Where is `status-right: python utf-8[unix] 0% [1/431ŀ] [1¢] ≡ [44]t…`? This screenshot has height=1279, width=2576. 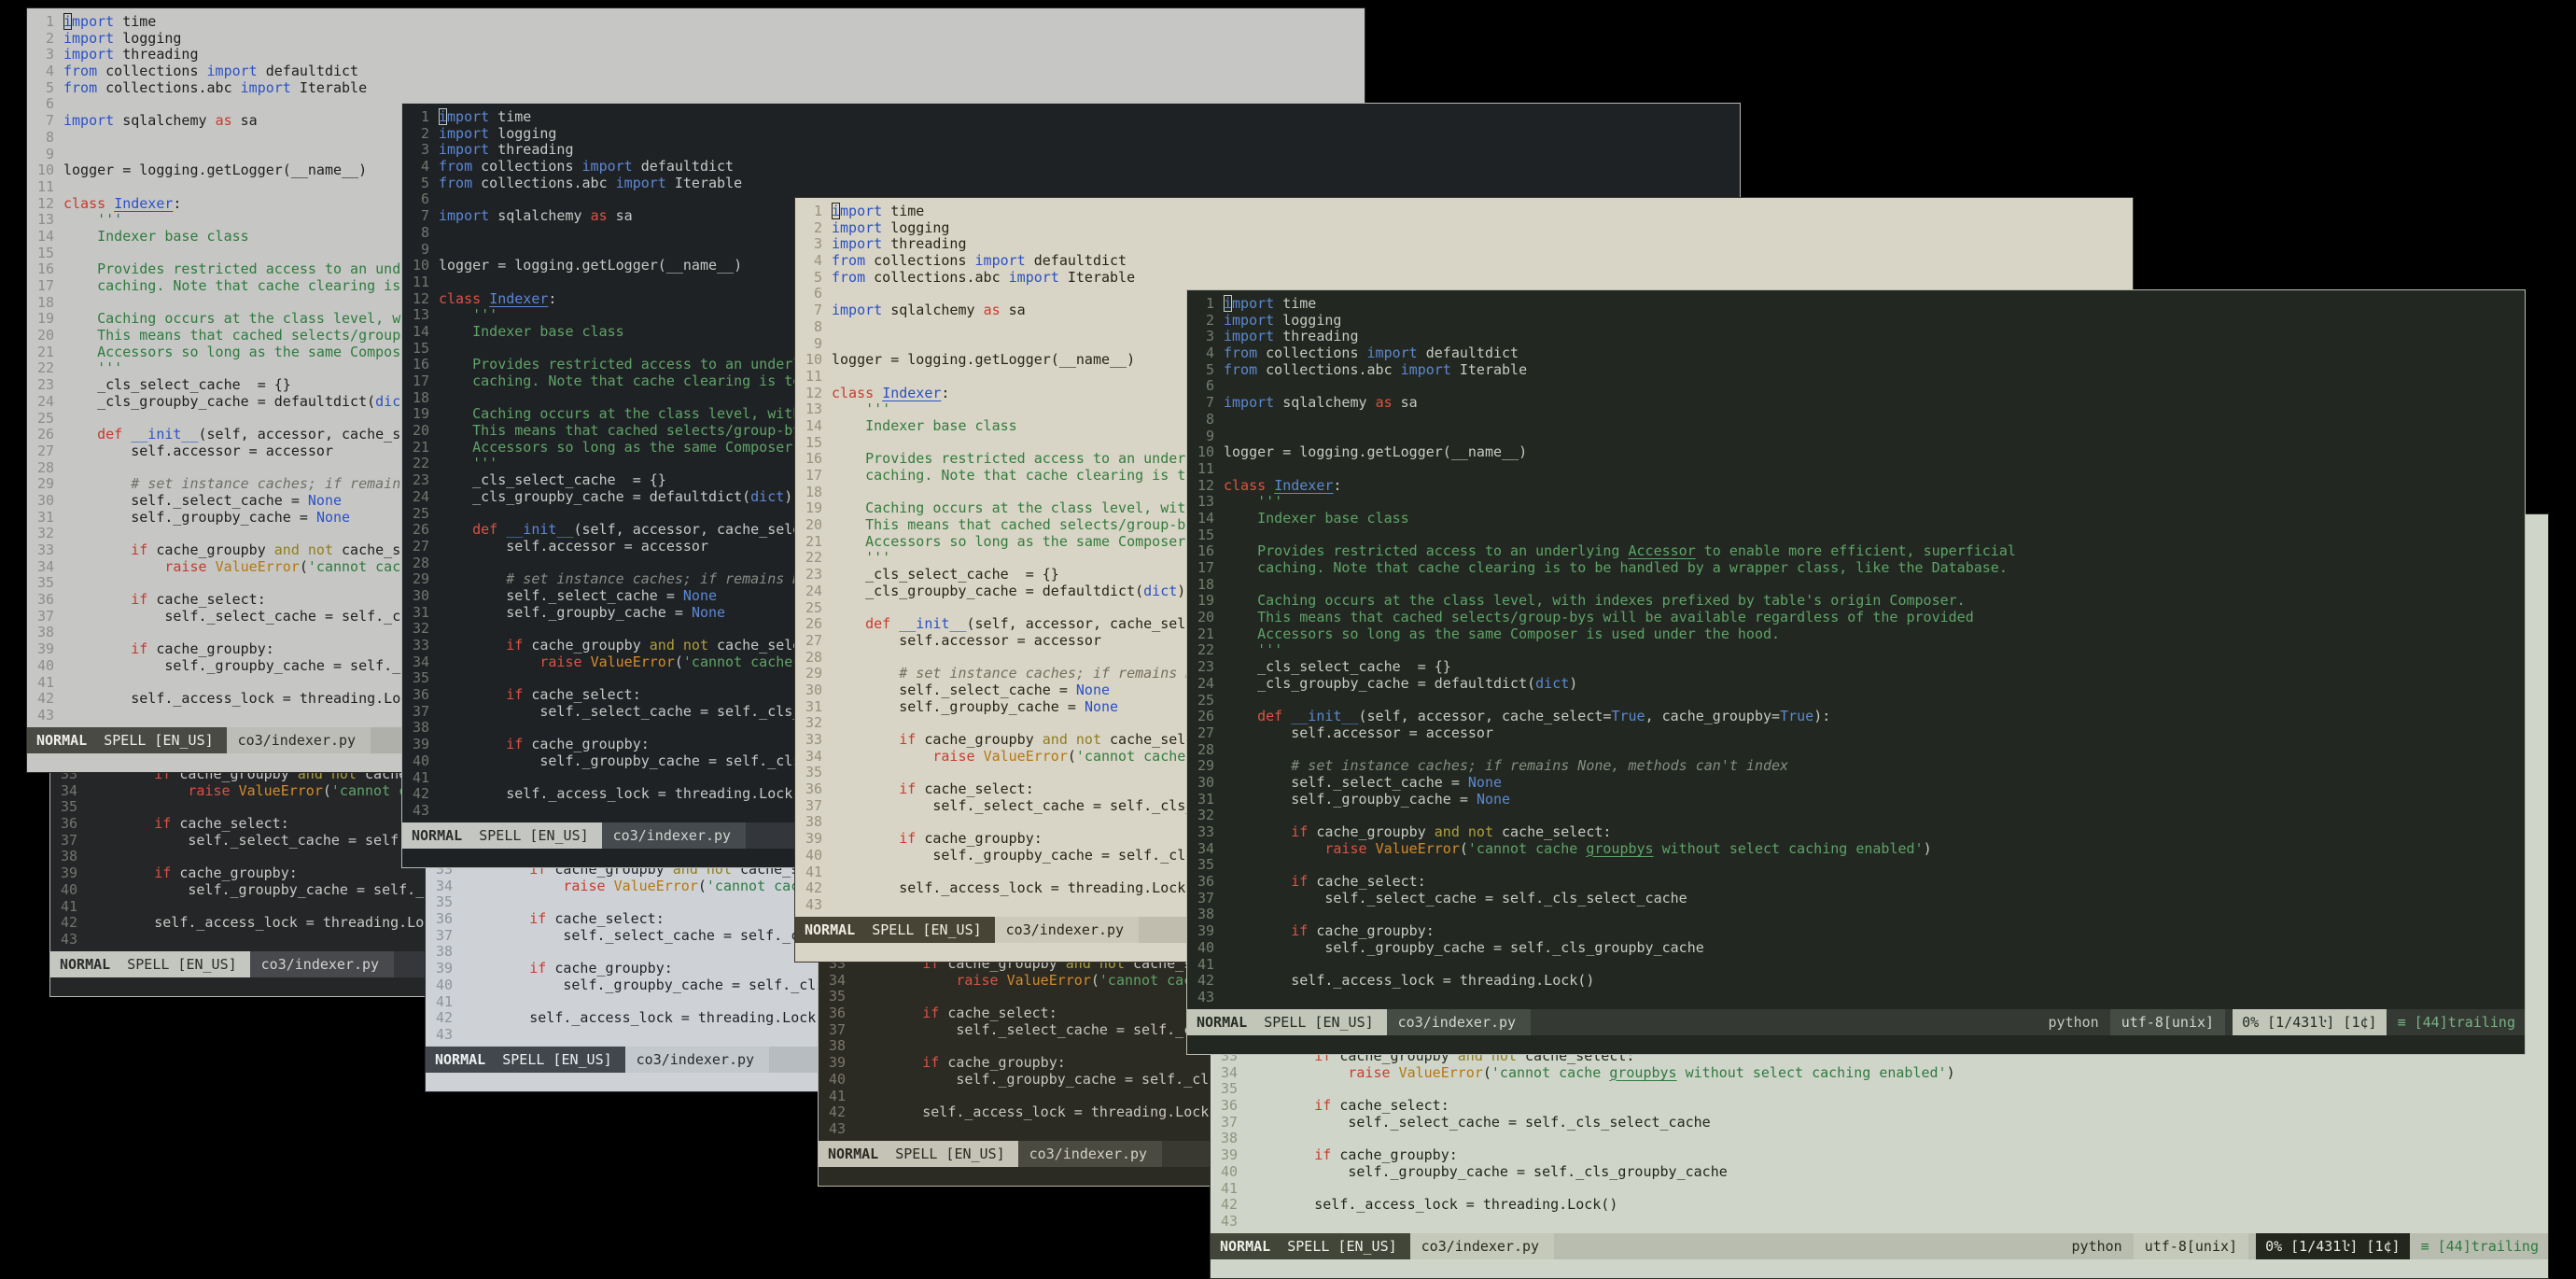 status-right: python utf-8[unix] 0% [1/431ŀ] [1¢] ≡ [44]t… is located at coordinates (2281, 1022).